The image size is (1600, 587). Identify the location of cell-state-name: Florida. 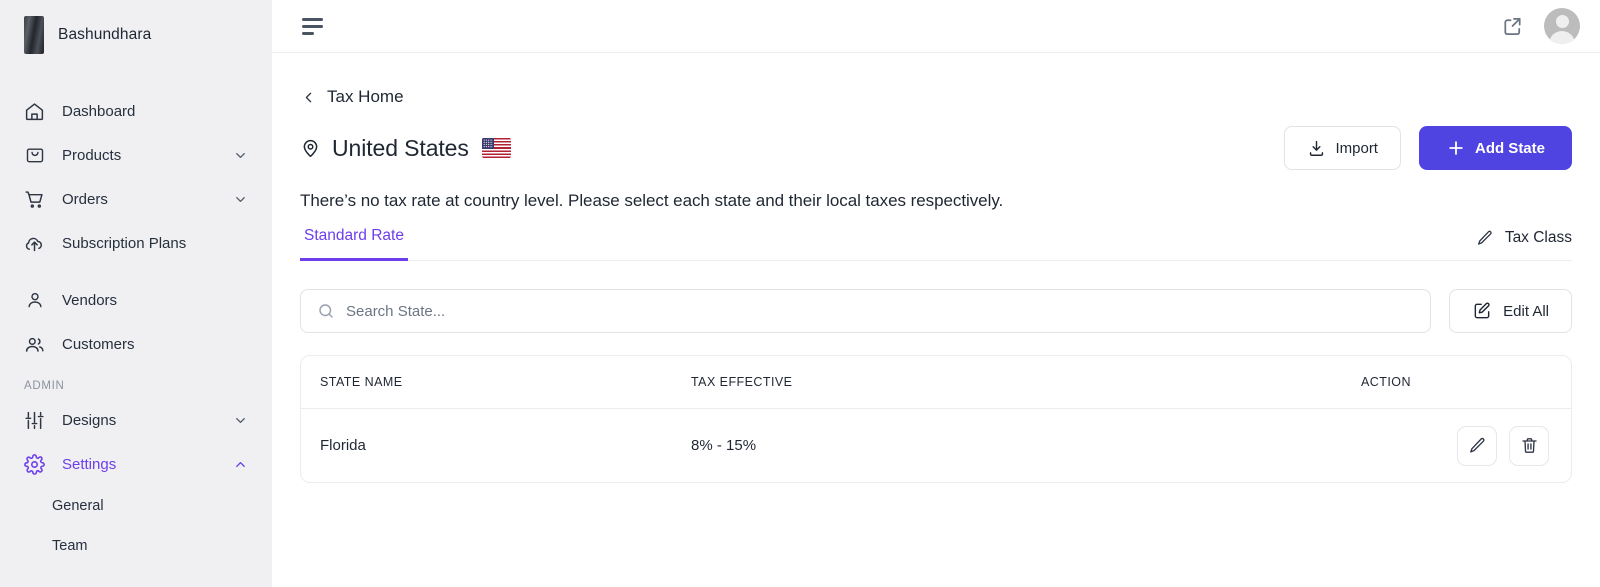
(343, 445).